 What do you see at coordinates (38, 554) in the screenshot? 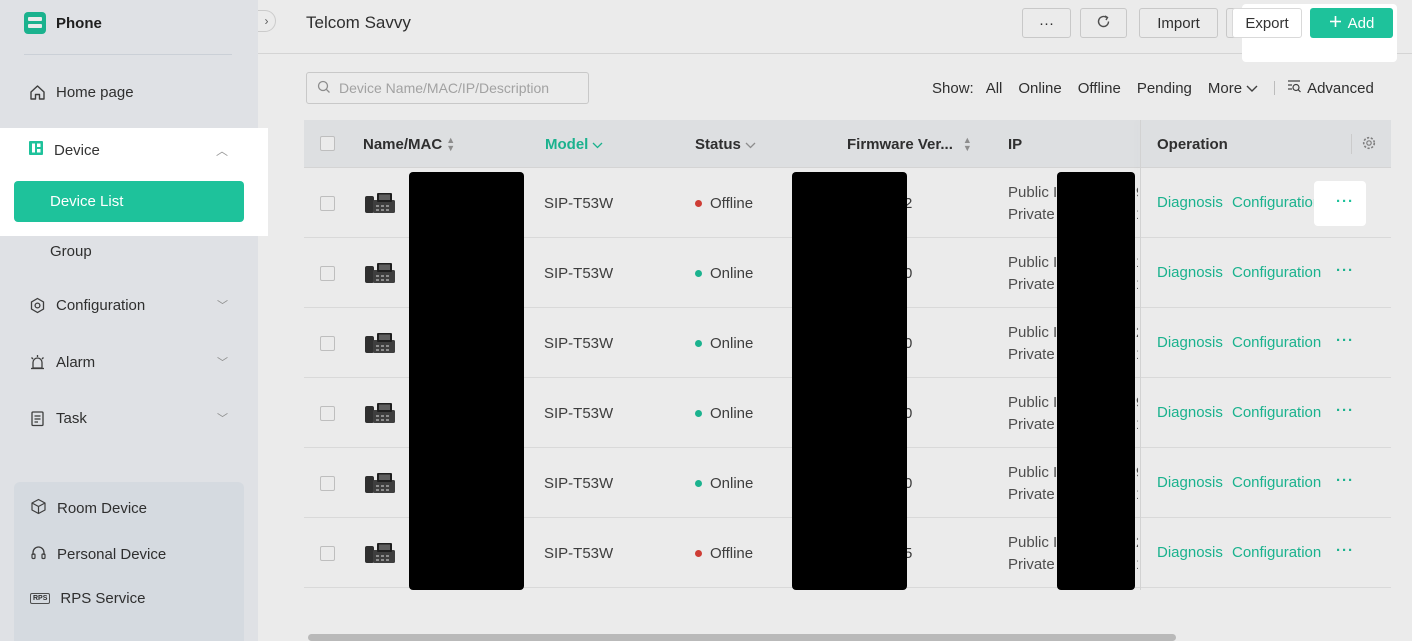
I see `headset-icon` at bounding box center [38, 554].